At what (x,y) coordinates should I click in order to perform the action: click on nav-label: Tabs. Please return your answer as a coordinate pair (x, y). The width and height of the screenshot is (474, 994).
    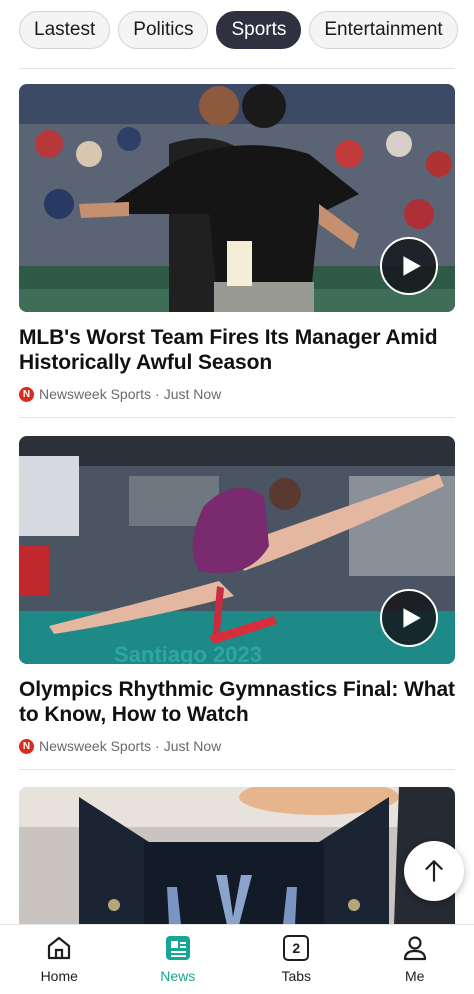
    Looking at the image, I should click on (296, 976).